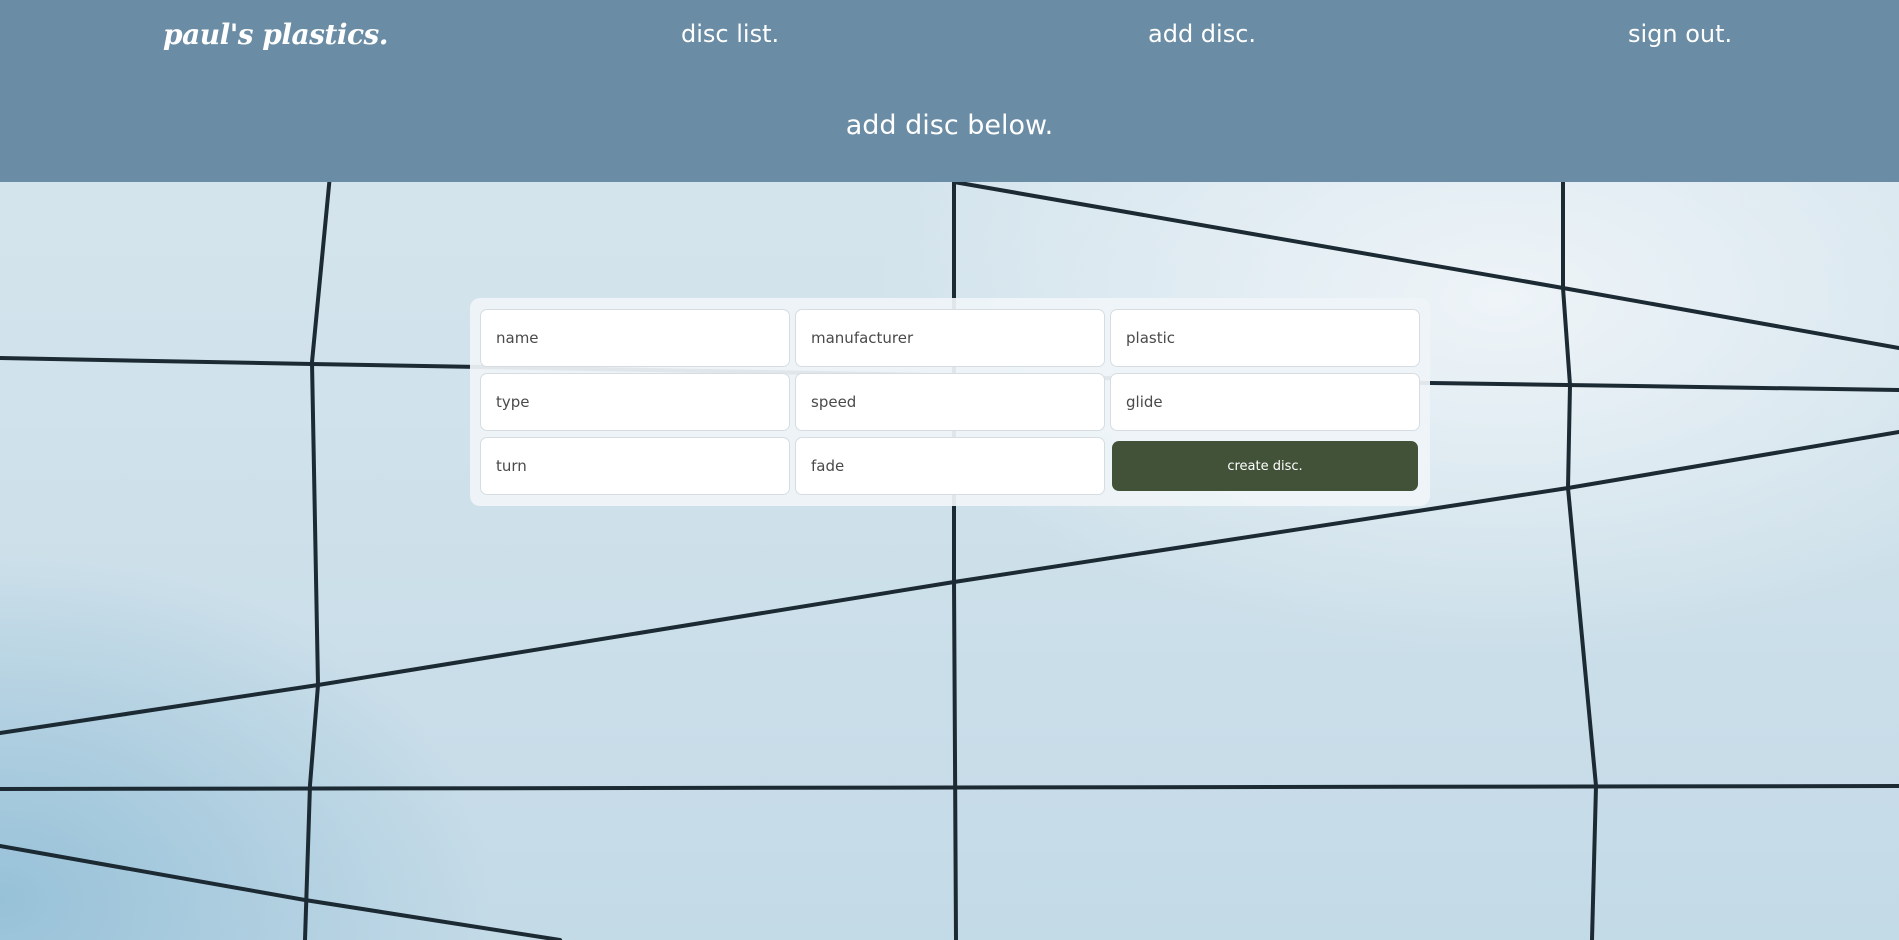 This screenshot has width=1899, height=940. Describe the element at coordinates (635, 338) in the screenshot. I see `name-input` at that location.